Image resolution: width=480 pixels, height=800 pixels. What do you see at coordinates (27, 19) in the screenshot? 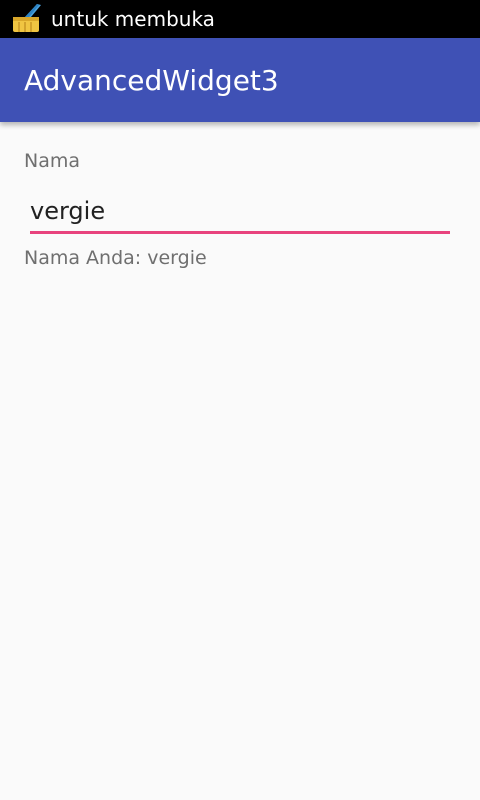
I see `broom-icon` at bounding box center [27, 19].